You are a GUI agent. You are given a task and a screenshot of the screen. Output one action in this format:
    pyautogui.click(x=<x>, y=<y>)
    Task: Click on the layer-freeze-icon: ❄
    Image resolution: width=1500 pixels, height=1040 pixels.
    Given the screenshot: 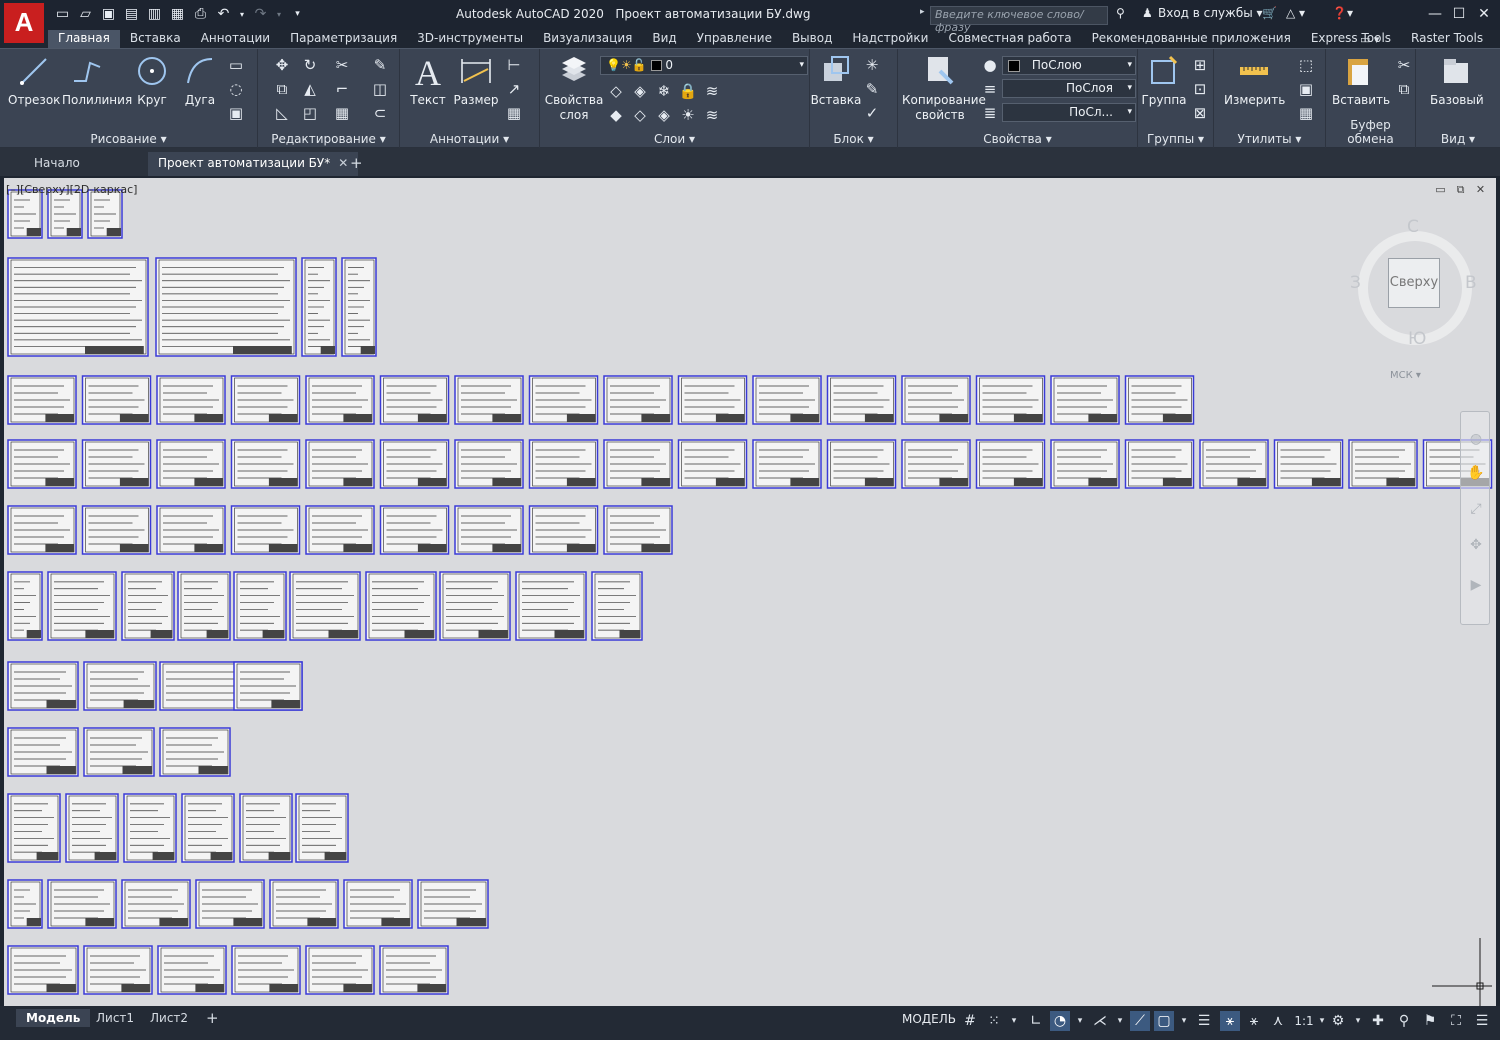 What is the action you would take?
    pyautogui.click(x=664, y=91)
    